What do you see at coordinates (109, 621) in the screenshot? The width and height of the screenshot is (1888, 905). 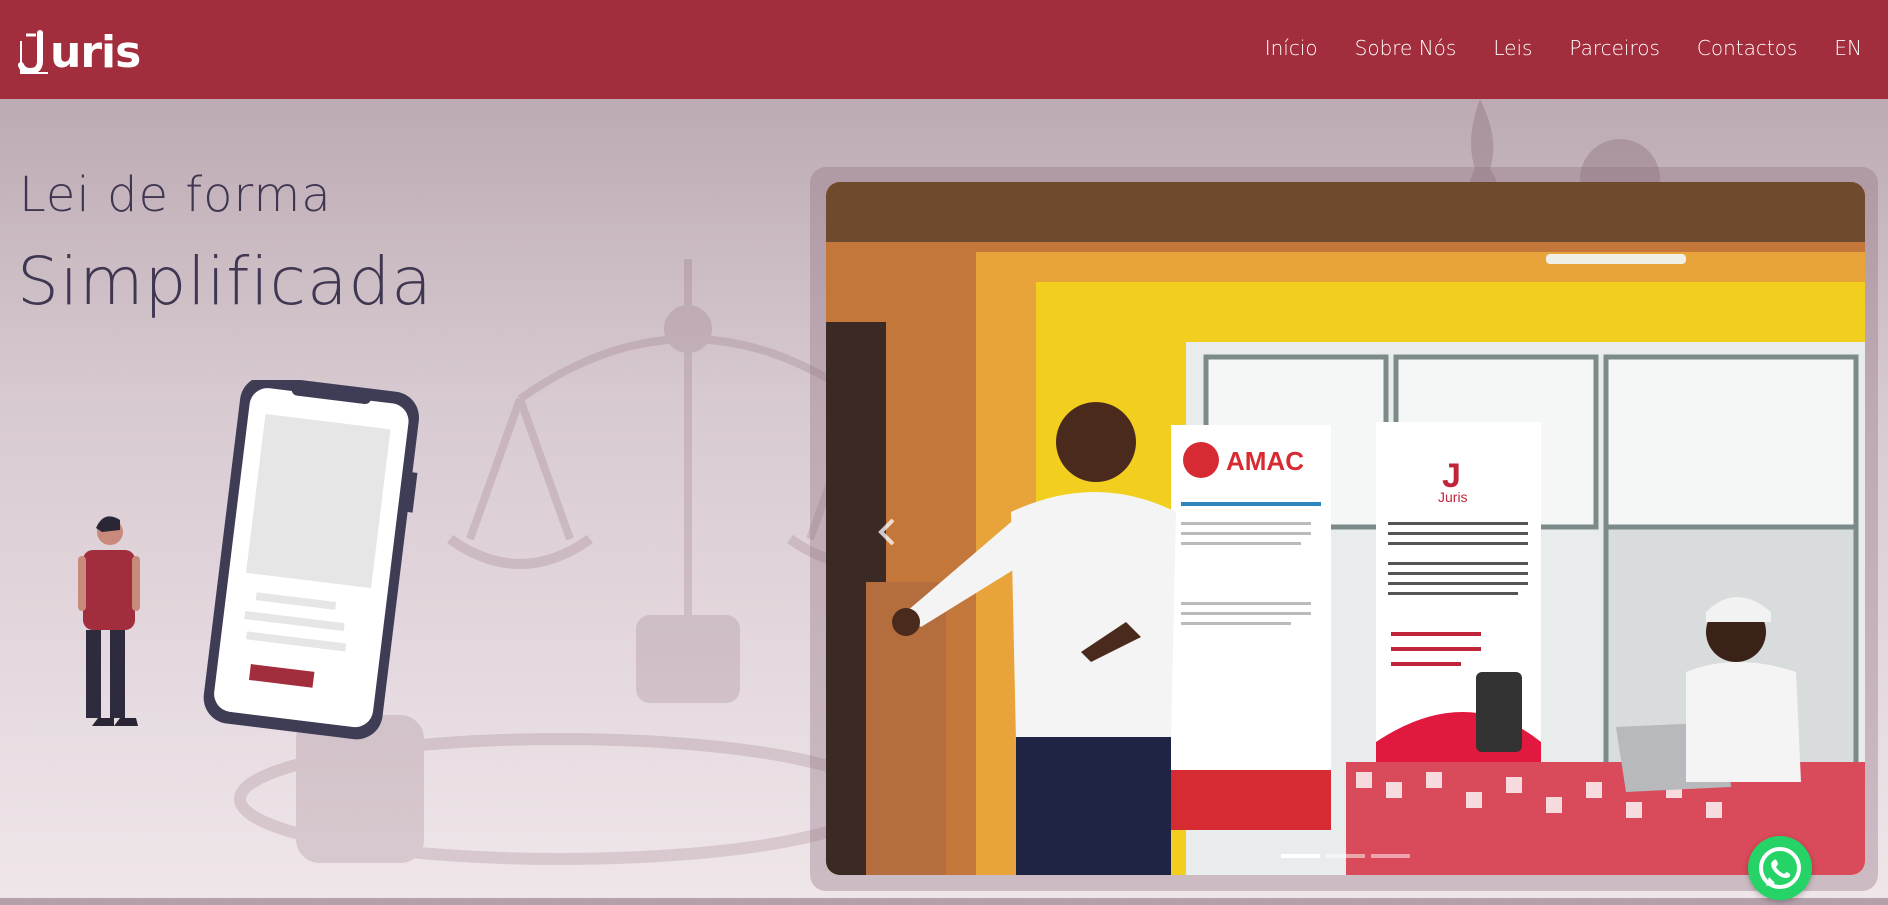 I see `person-figure` at bounding box center [109, 621].